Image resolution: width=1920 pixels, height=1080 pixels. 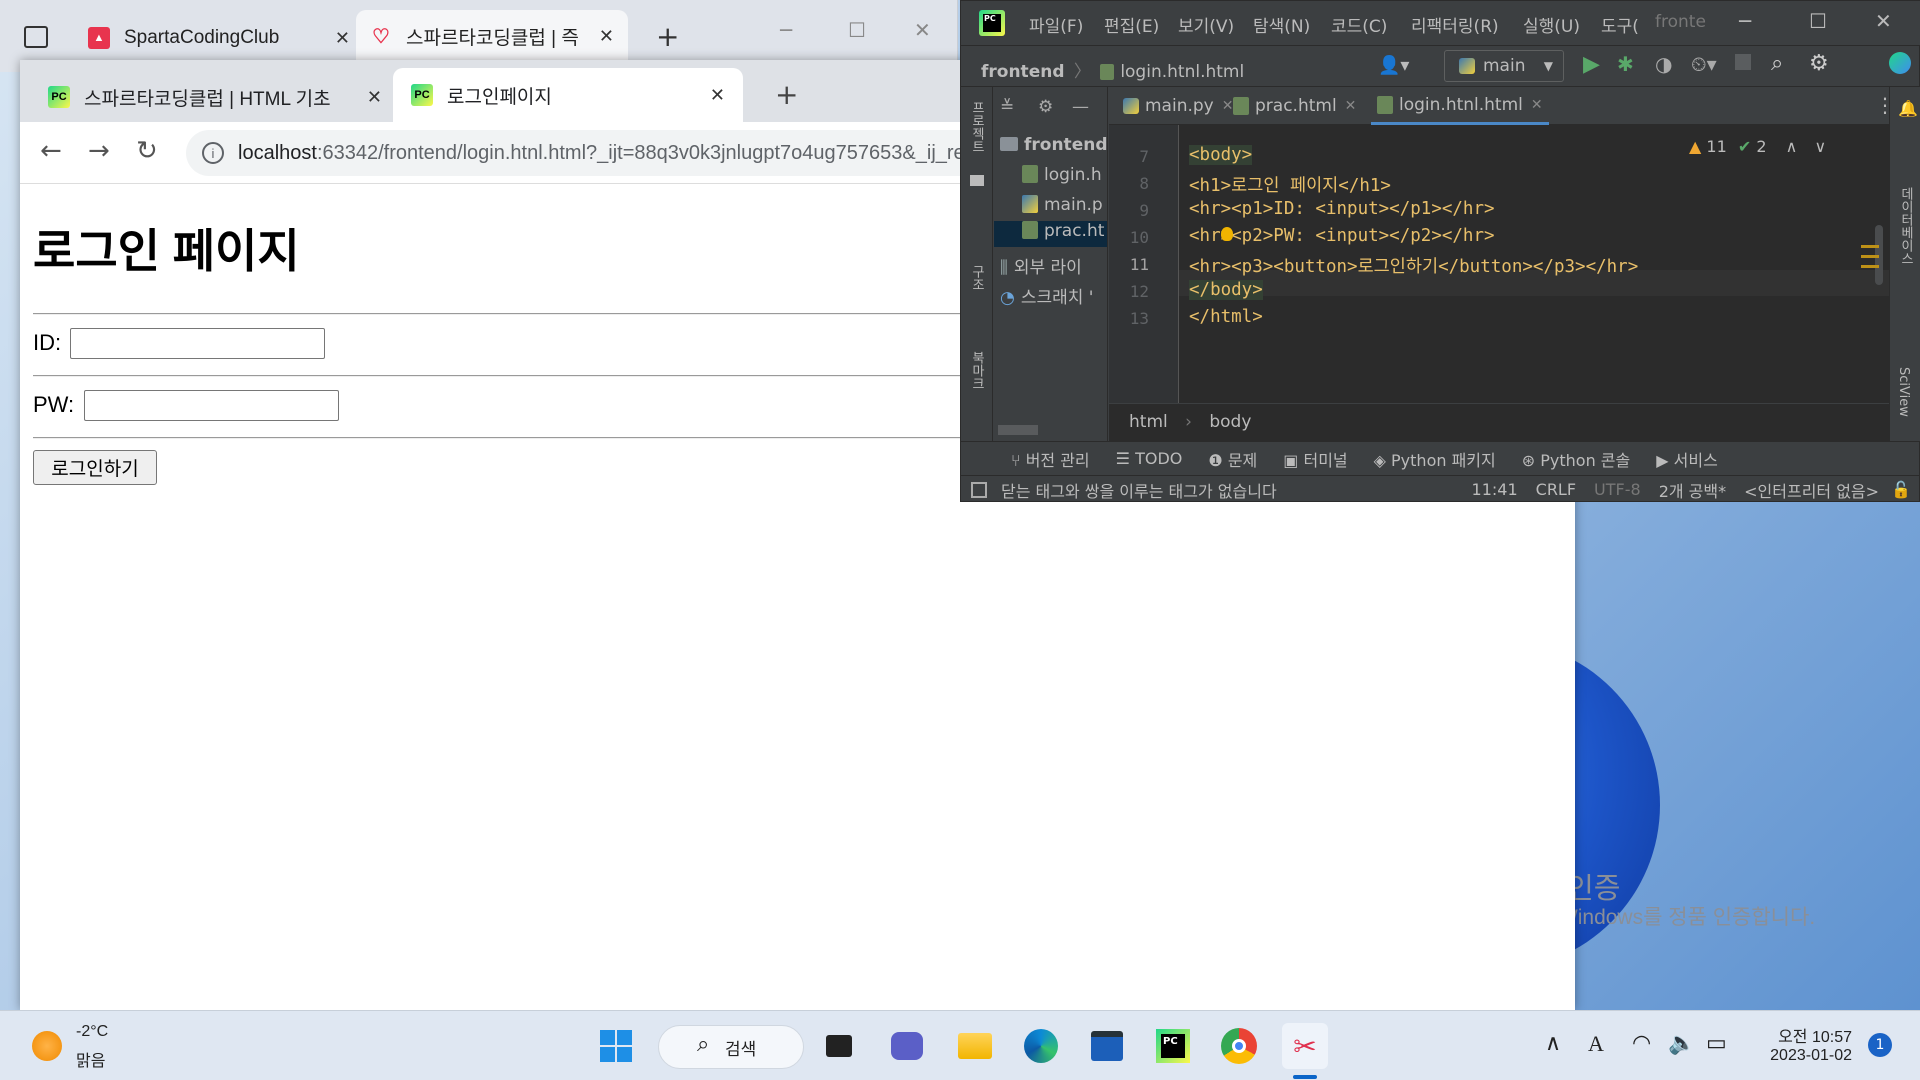 What do you see at coordinates (1178, 106) in the screenshot?
I see `editor-tab-main: main.py ✕` at bounding box center [1178, 106].